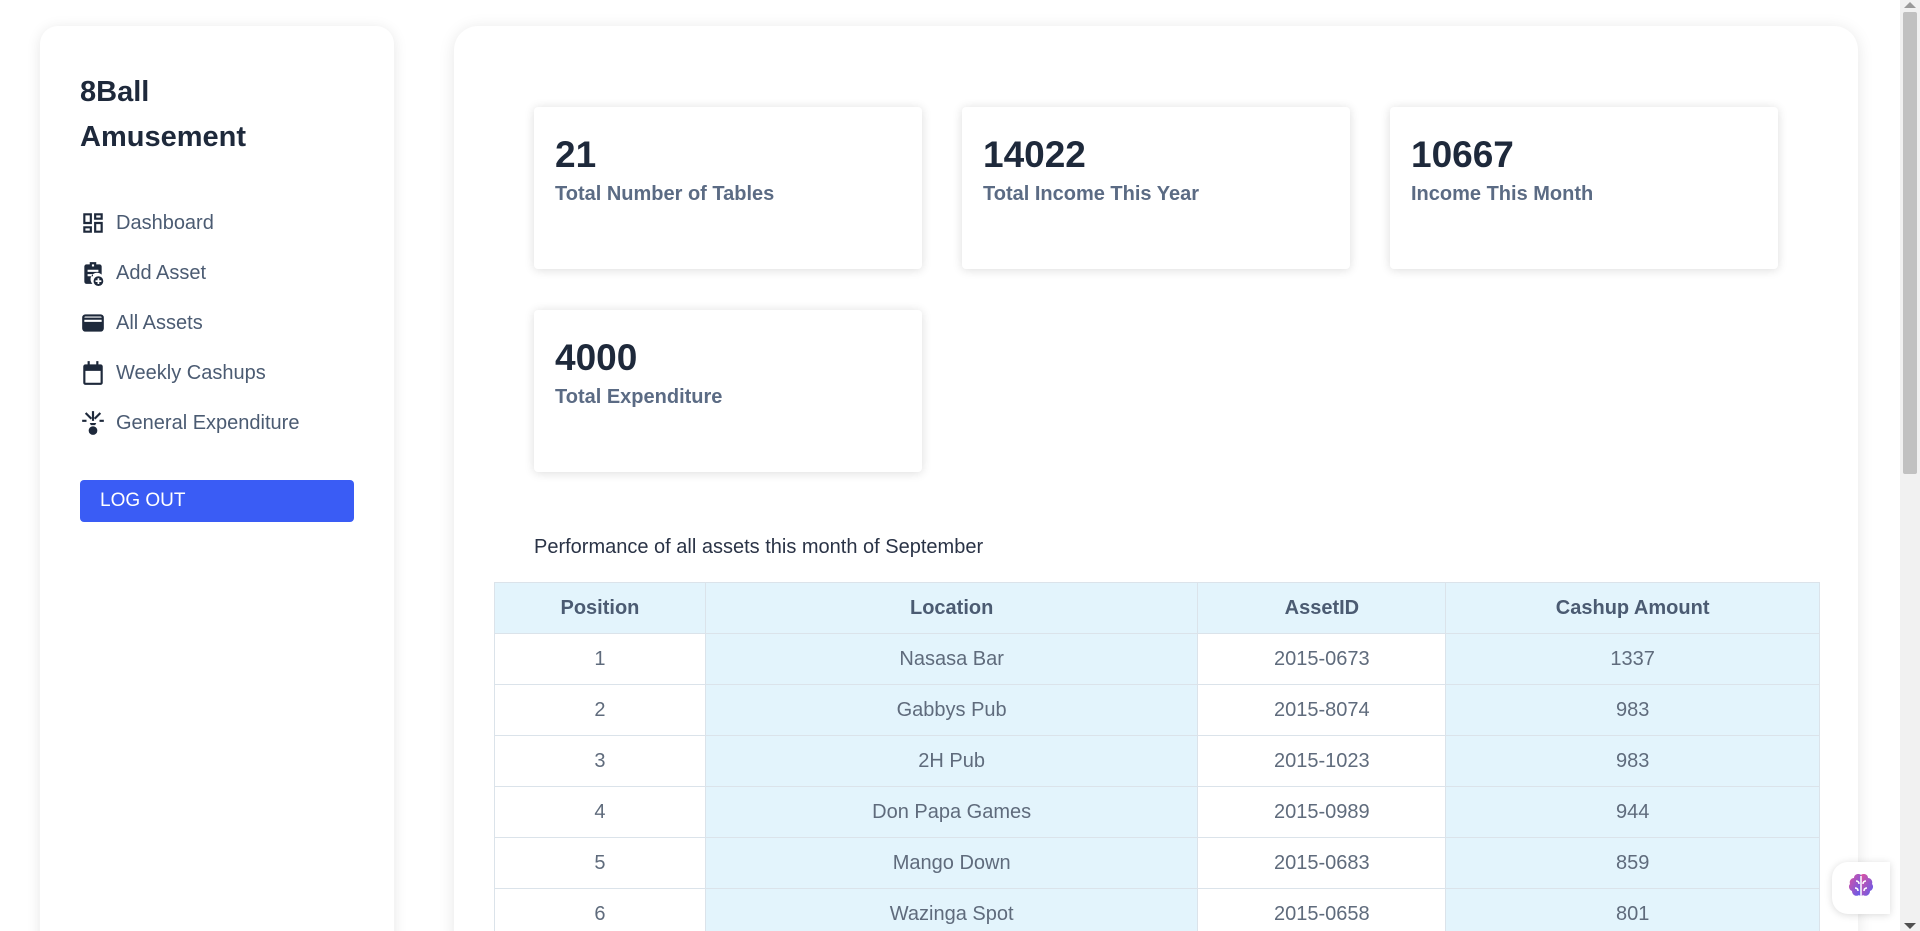  What do you see at coordinates (217, 501) in the screenshot?
I see `logout-button: LOG OUT` at bounding box center [217, 501].